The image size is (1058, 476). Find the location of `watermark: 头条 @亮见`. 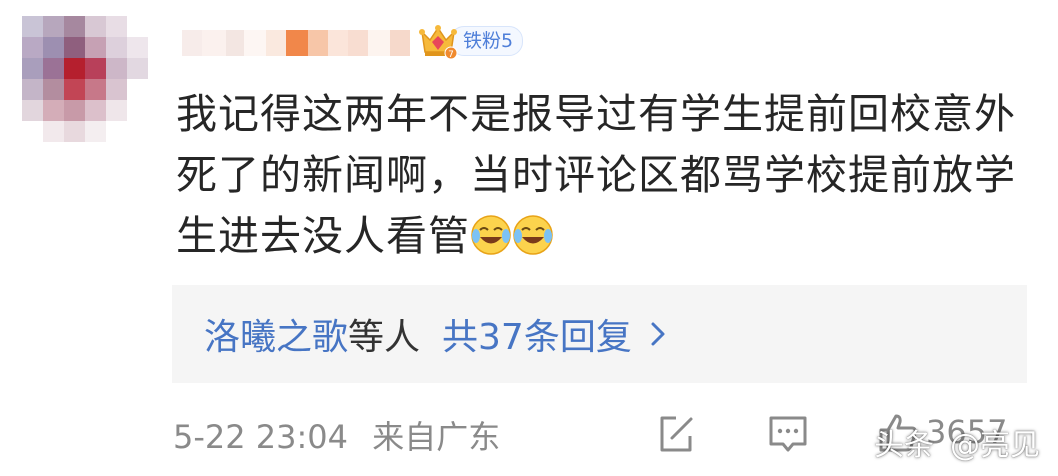

watermark: 头条 @亮见 is located at coordinates (957, 442).